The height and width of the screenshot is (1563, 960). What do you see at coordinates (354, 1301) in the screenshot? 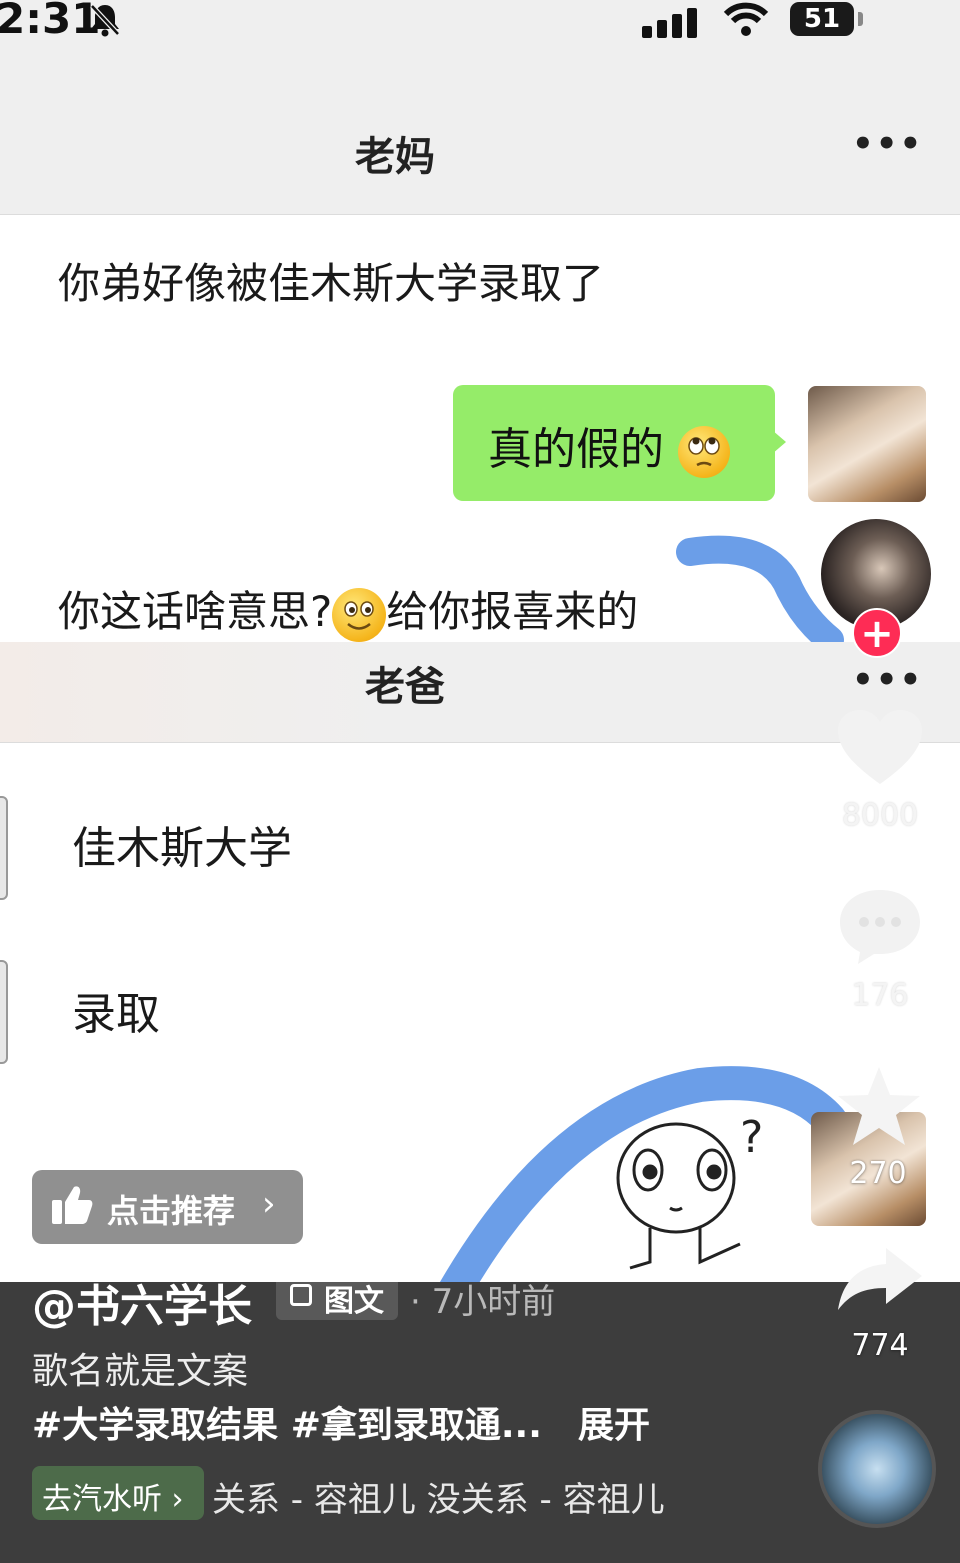
I see `post-type-label: 图文` at bounding box center [354, 1301].